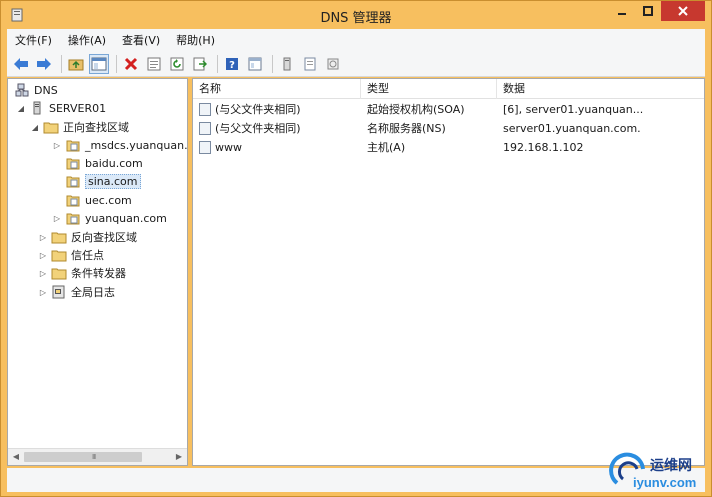 The height and width of the screenshot is (497, 712). I want to click on back-button, so click(21, 64).